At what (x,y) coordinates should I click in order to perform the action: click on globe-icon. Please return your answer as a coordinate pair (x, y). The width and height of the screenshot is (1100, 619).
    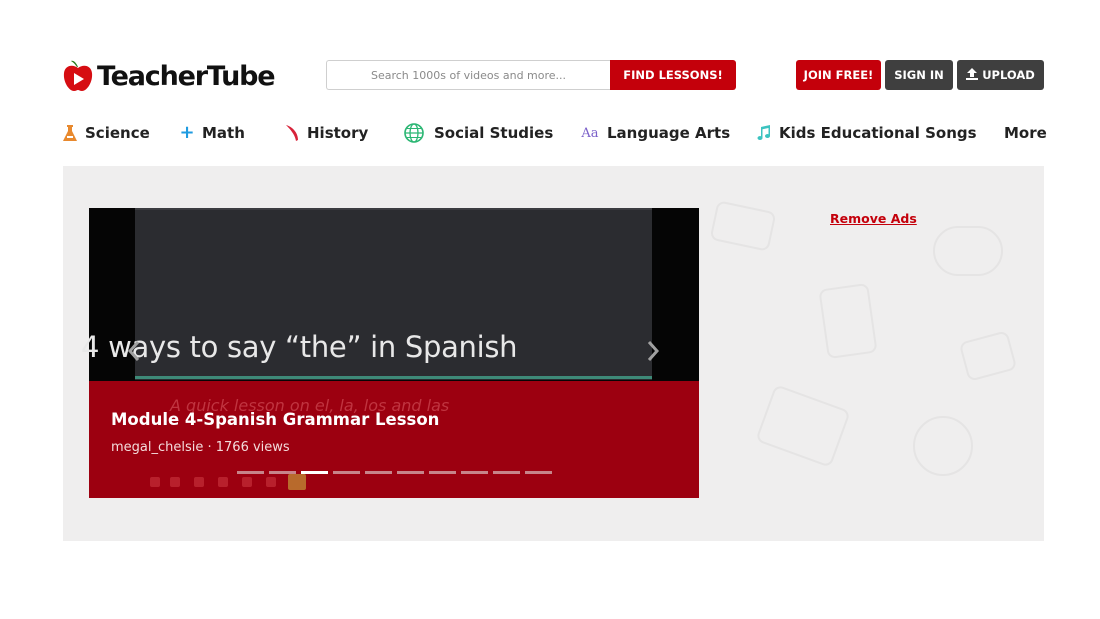
    Looking at the image, I should click on (414, 133).